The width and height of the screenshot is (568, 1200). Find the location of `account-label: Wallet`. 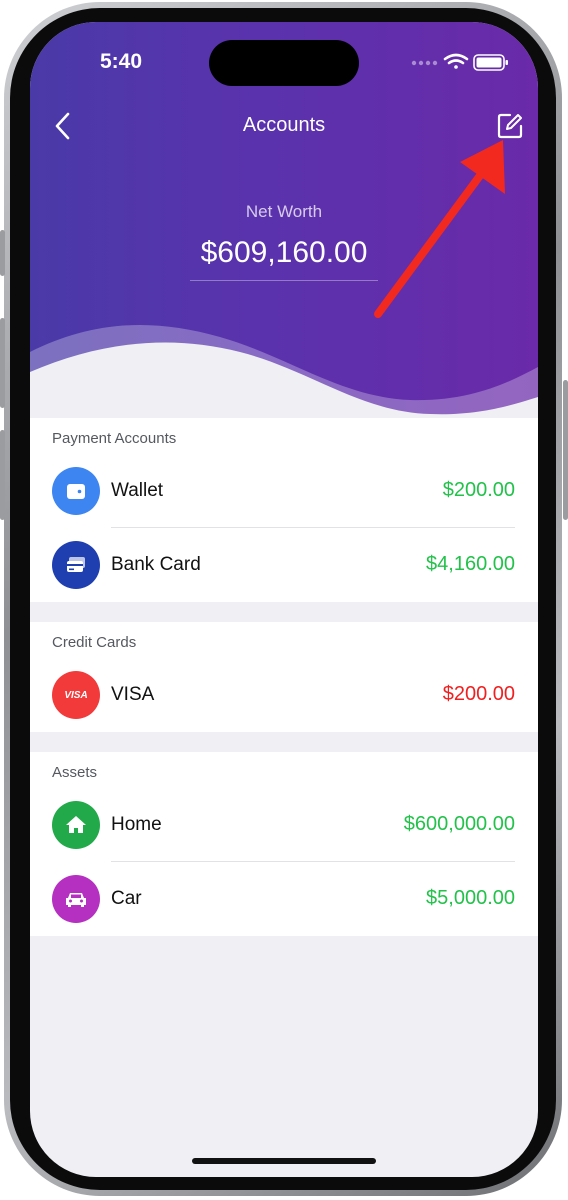

account-label: Wallet is located at coordinates (137, 490).